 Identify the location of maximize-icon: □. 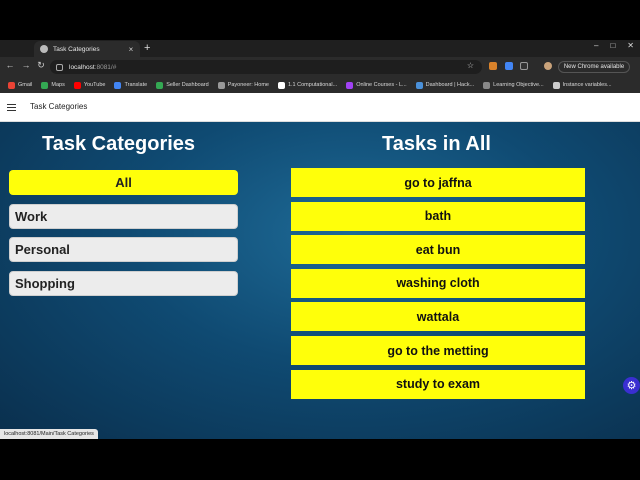
(612, 45).